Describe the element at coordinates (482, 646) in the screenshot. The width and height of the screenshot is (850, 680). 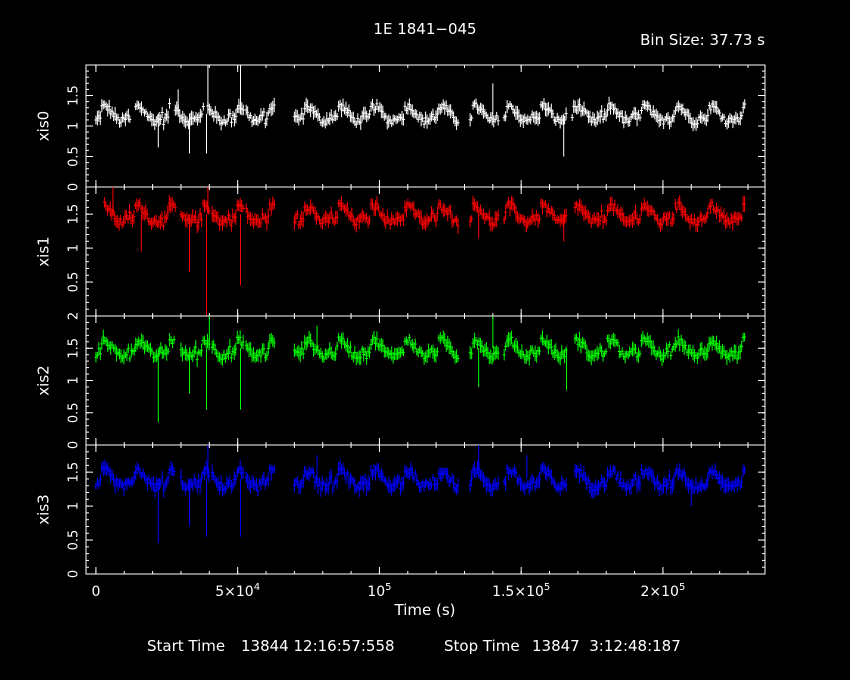
I see `stop-time-label: Stop Time` at that location.